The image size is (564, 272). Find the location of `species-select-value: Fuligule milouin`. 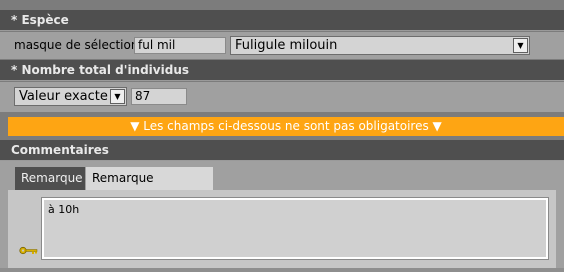

species-select-value: Fuligule milouin is located at coordinates (286, 45).